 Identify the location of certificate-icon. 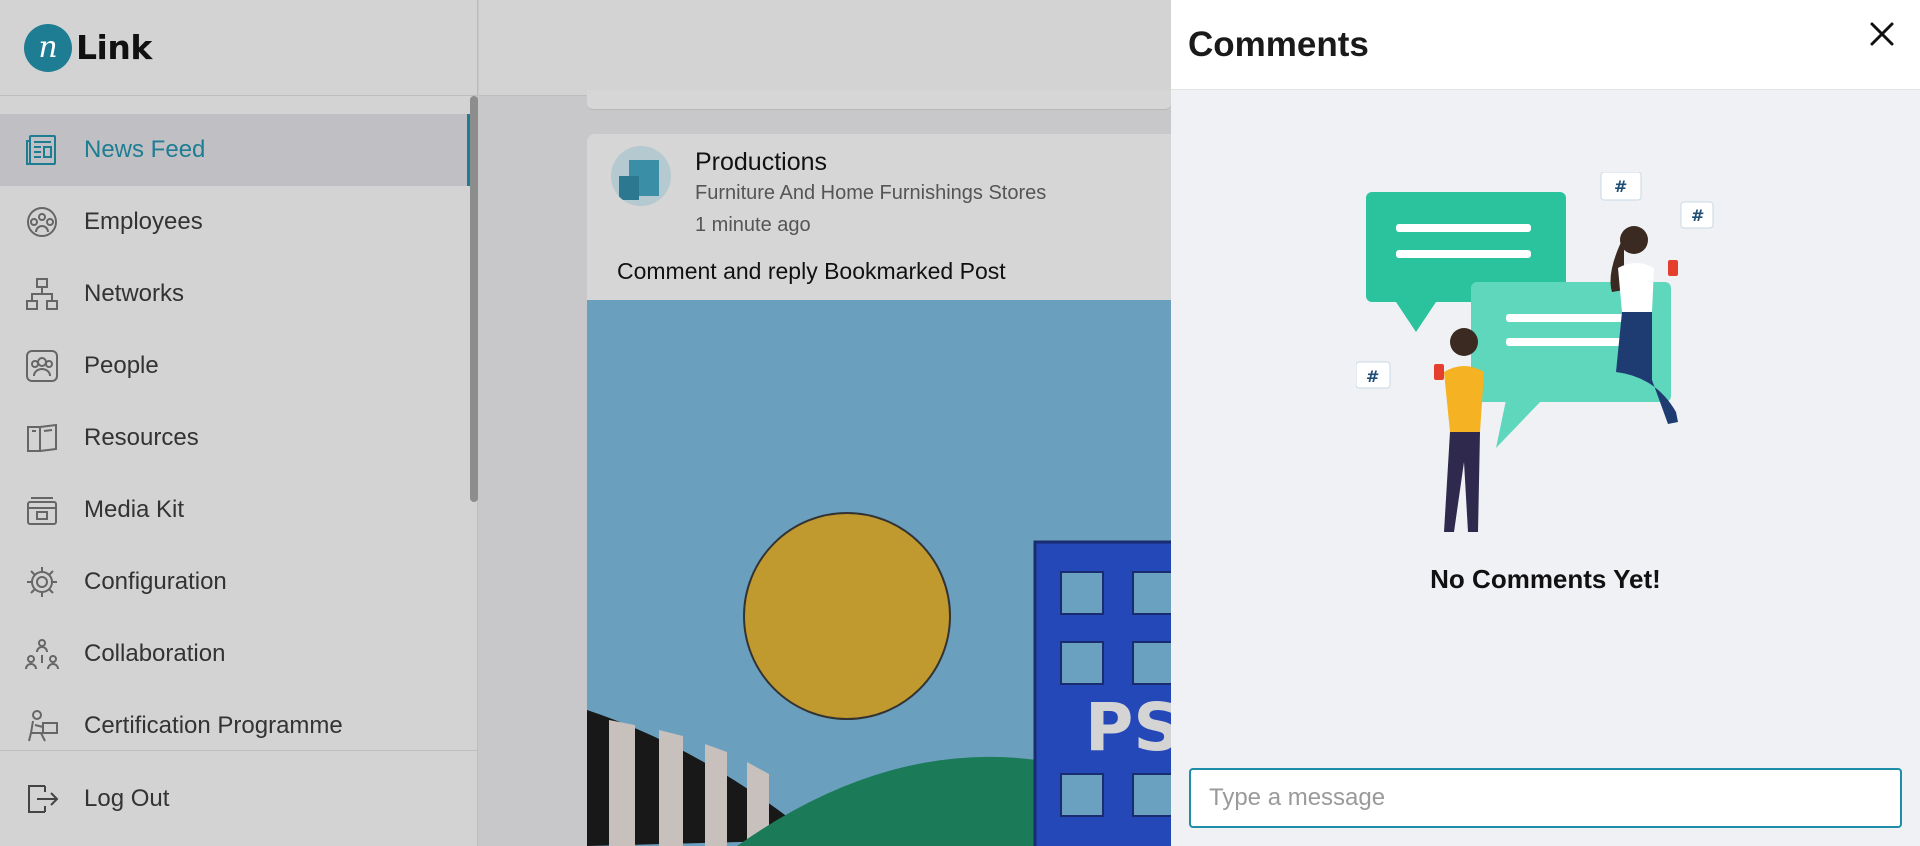
(42, 726).